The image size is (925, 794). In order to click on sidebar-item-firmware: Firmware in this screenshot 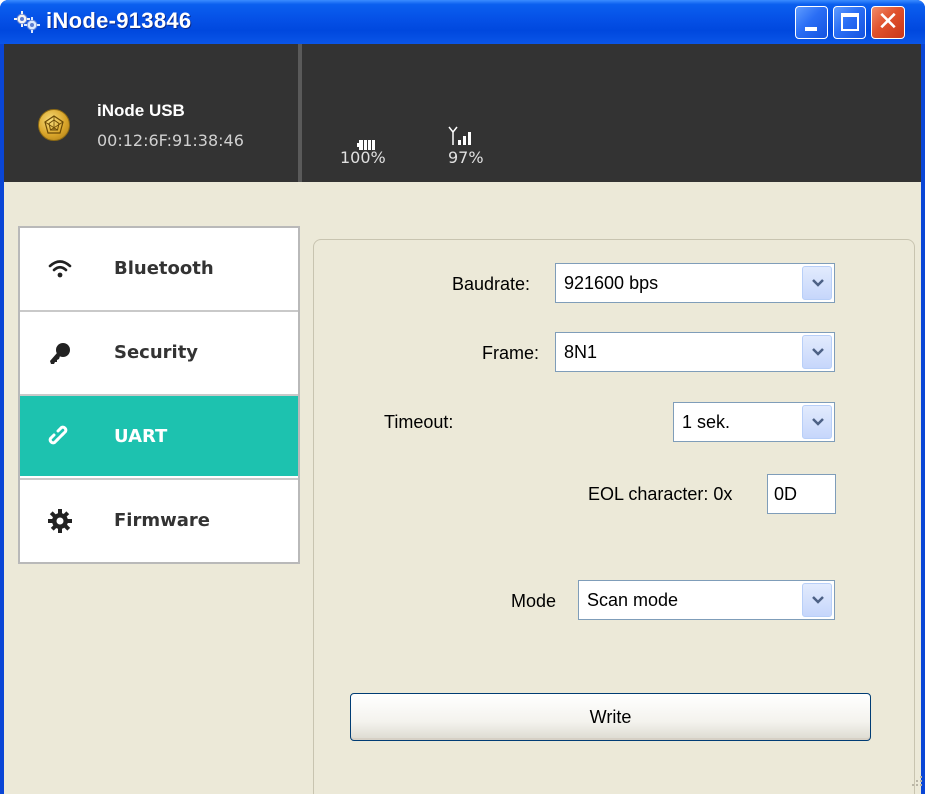, I will do `click(159, 519)`.